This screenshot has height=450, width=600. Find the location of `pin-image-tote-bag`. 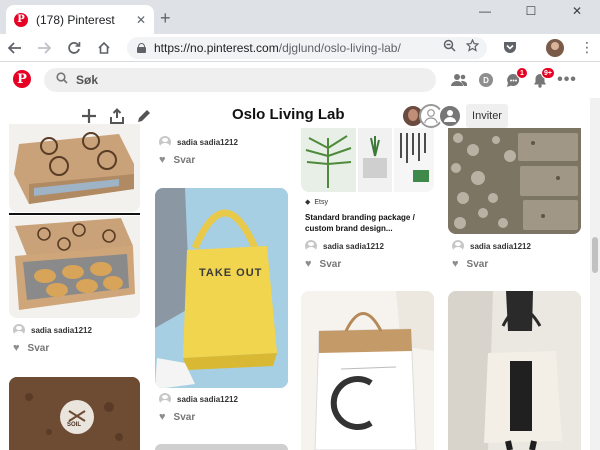

pin-image-tote-bag is located at coordinates (514, 370).